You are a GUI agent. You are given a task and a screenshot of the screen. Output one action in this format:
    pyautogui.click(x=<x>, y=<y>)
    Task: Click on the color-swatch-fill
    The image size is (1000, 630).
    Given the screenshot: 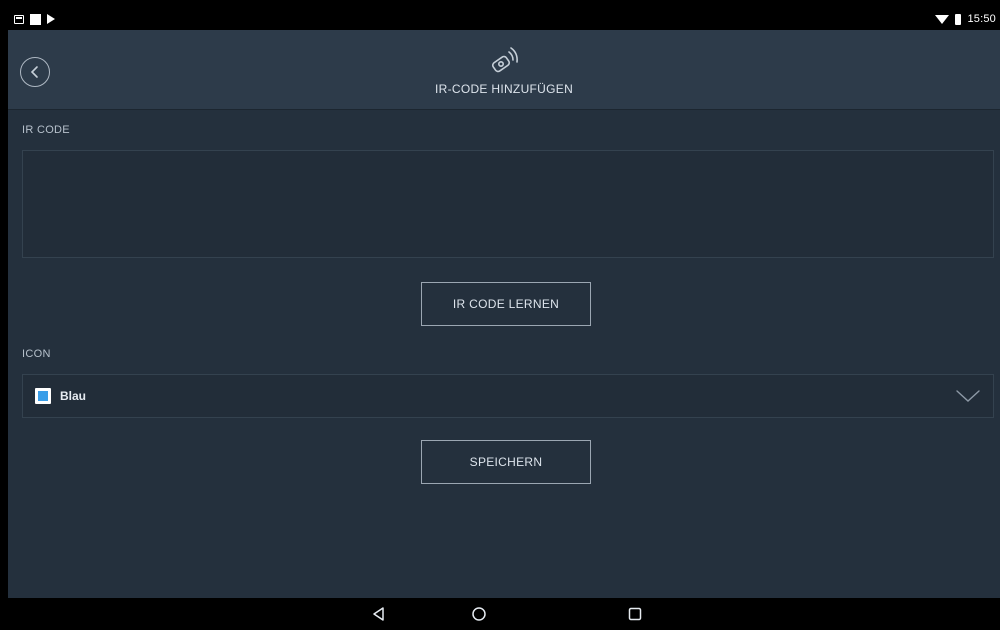 What is the action you would take?
    pyautogui.click(x=43, y=396)
    